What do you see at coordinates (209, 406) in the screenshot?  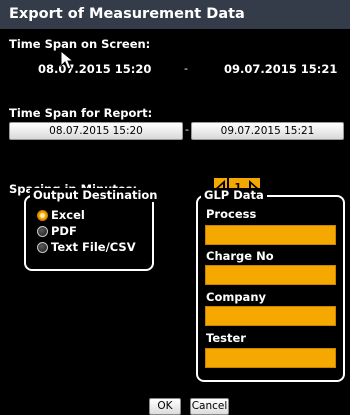 I see `cancel-button: Cancel` at bounding box center [209, 406].